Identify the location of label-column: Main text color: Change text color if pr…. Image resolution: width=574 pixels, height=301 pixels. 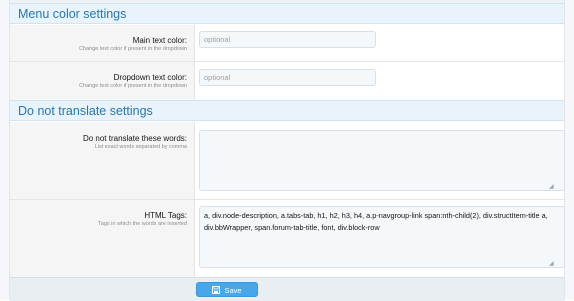
(102, 43).